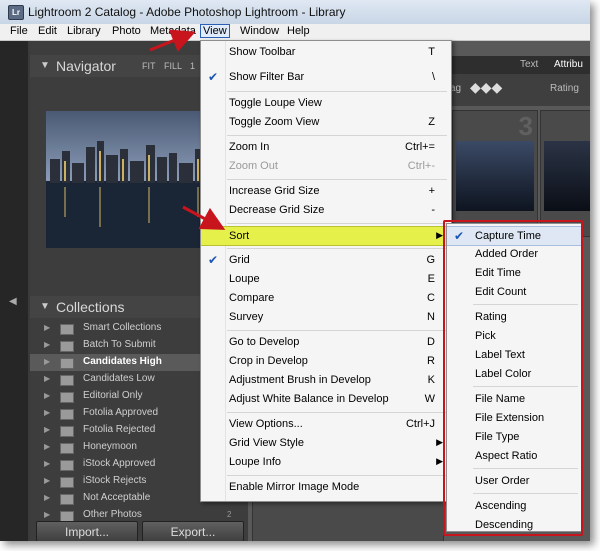  What do you see at coordinates (86, 66) in the screenshot?
I see `navigator-label: Navigator` at bounding box center [86, 66].